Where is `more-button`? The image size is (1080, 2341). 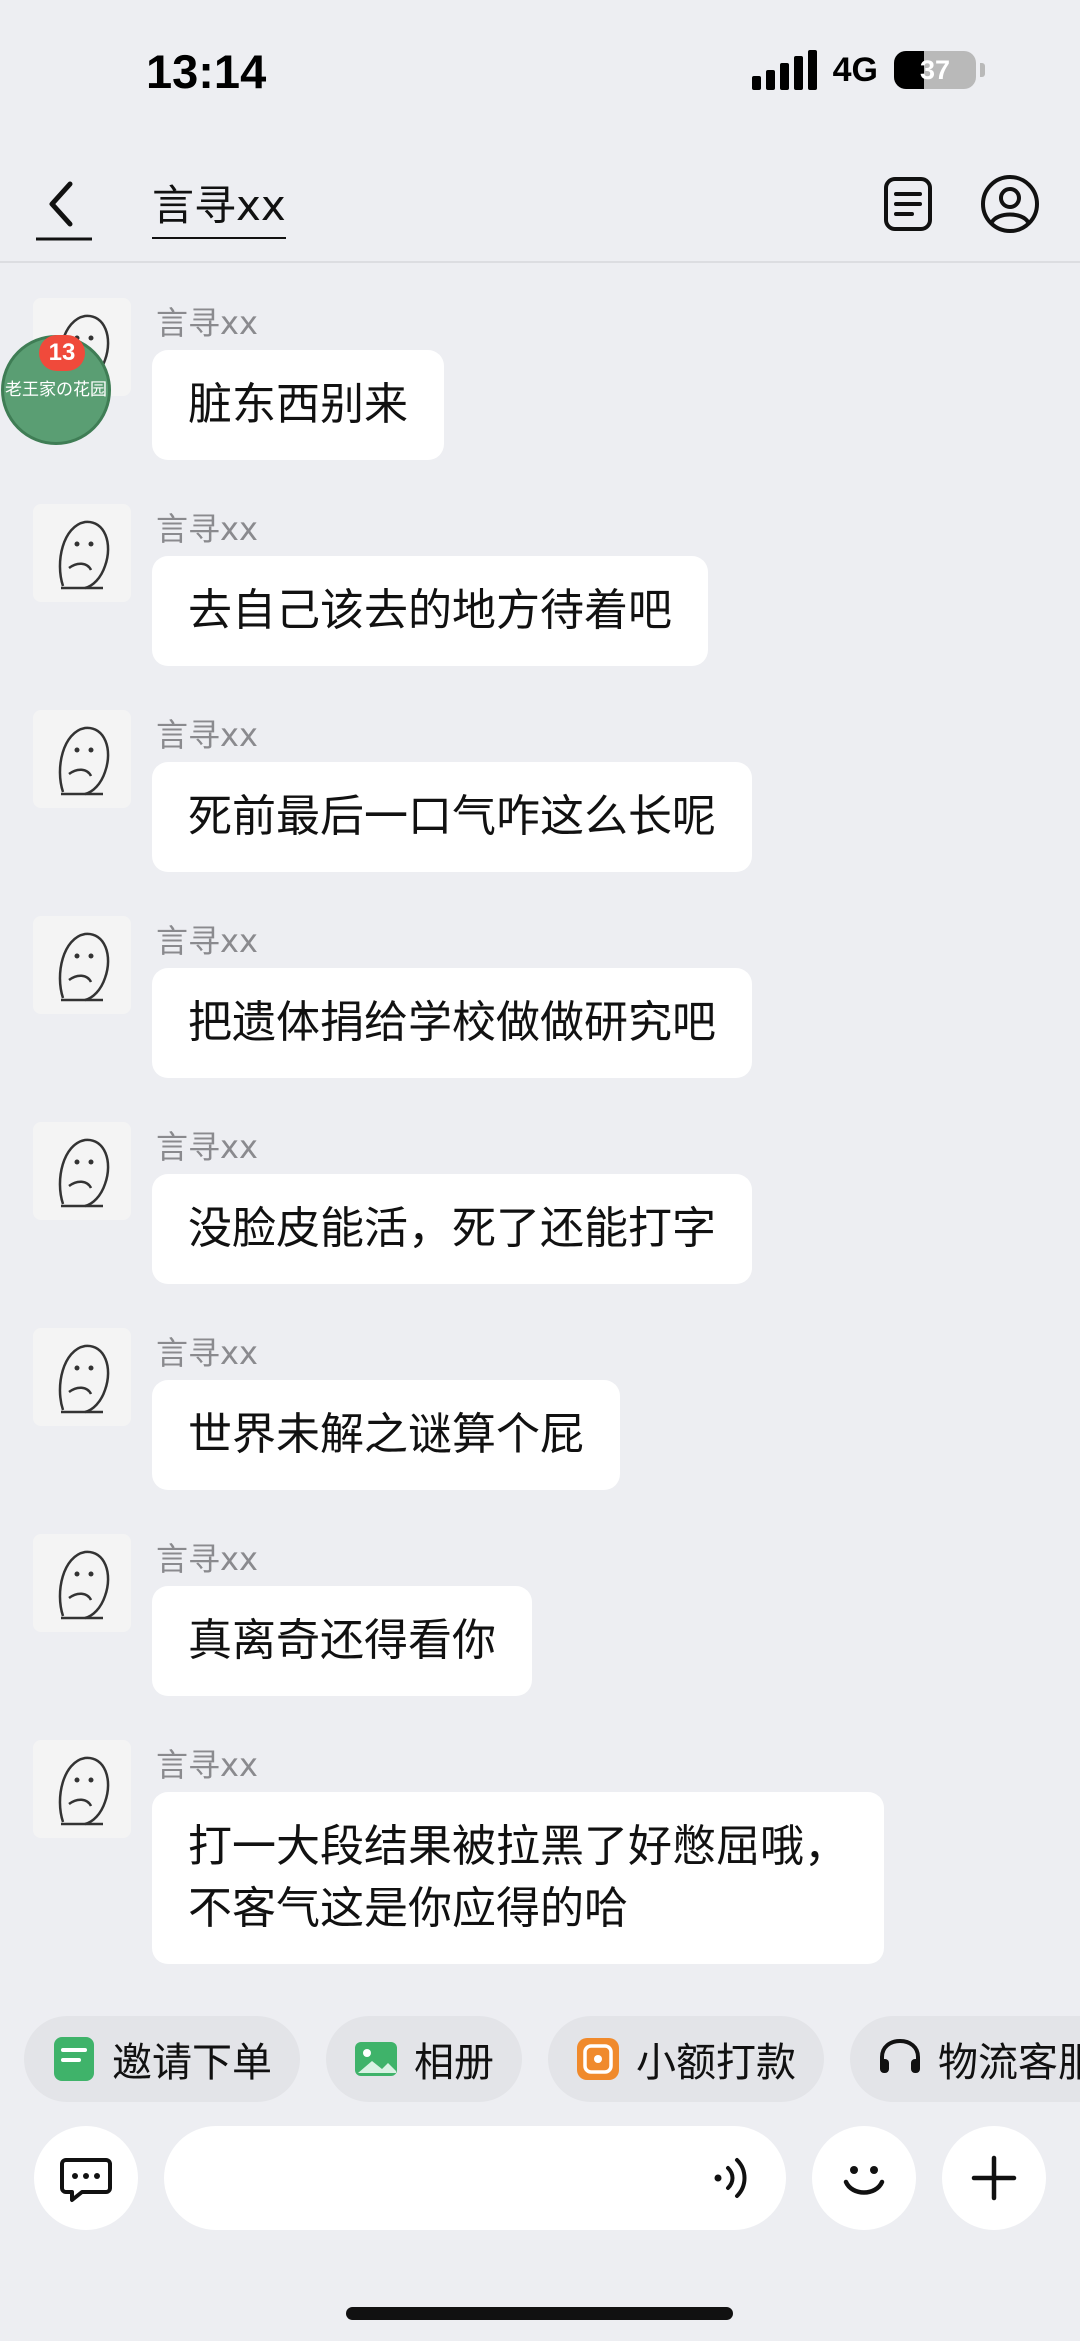
more-button is located at coordinates (994, 2178).